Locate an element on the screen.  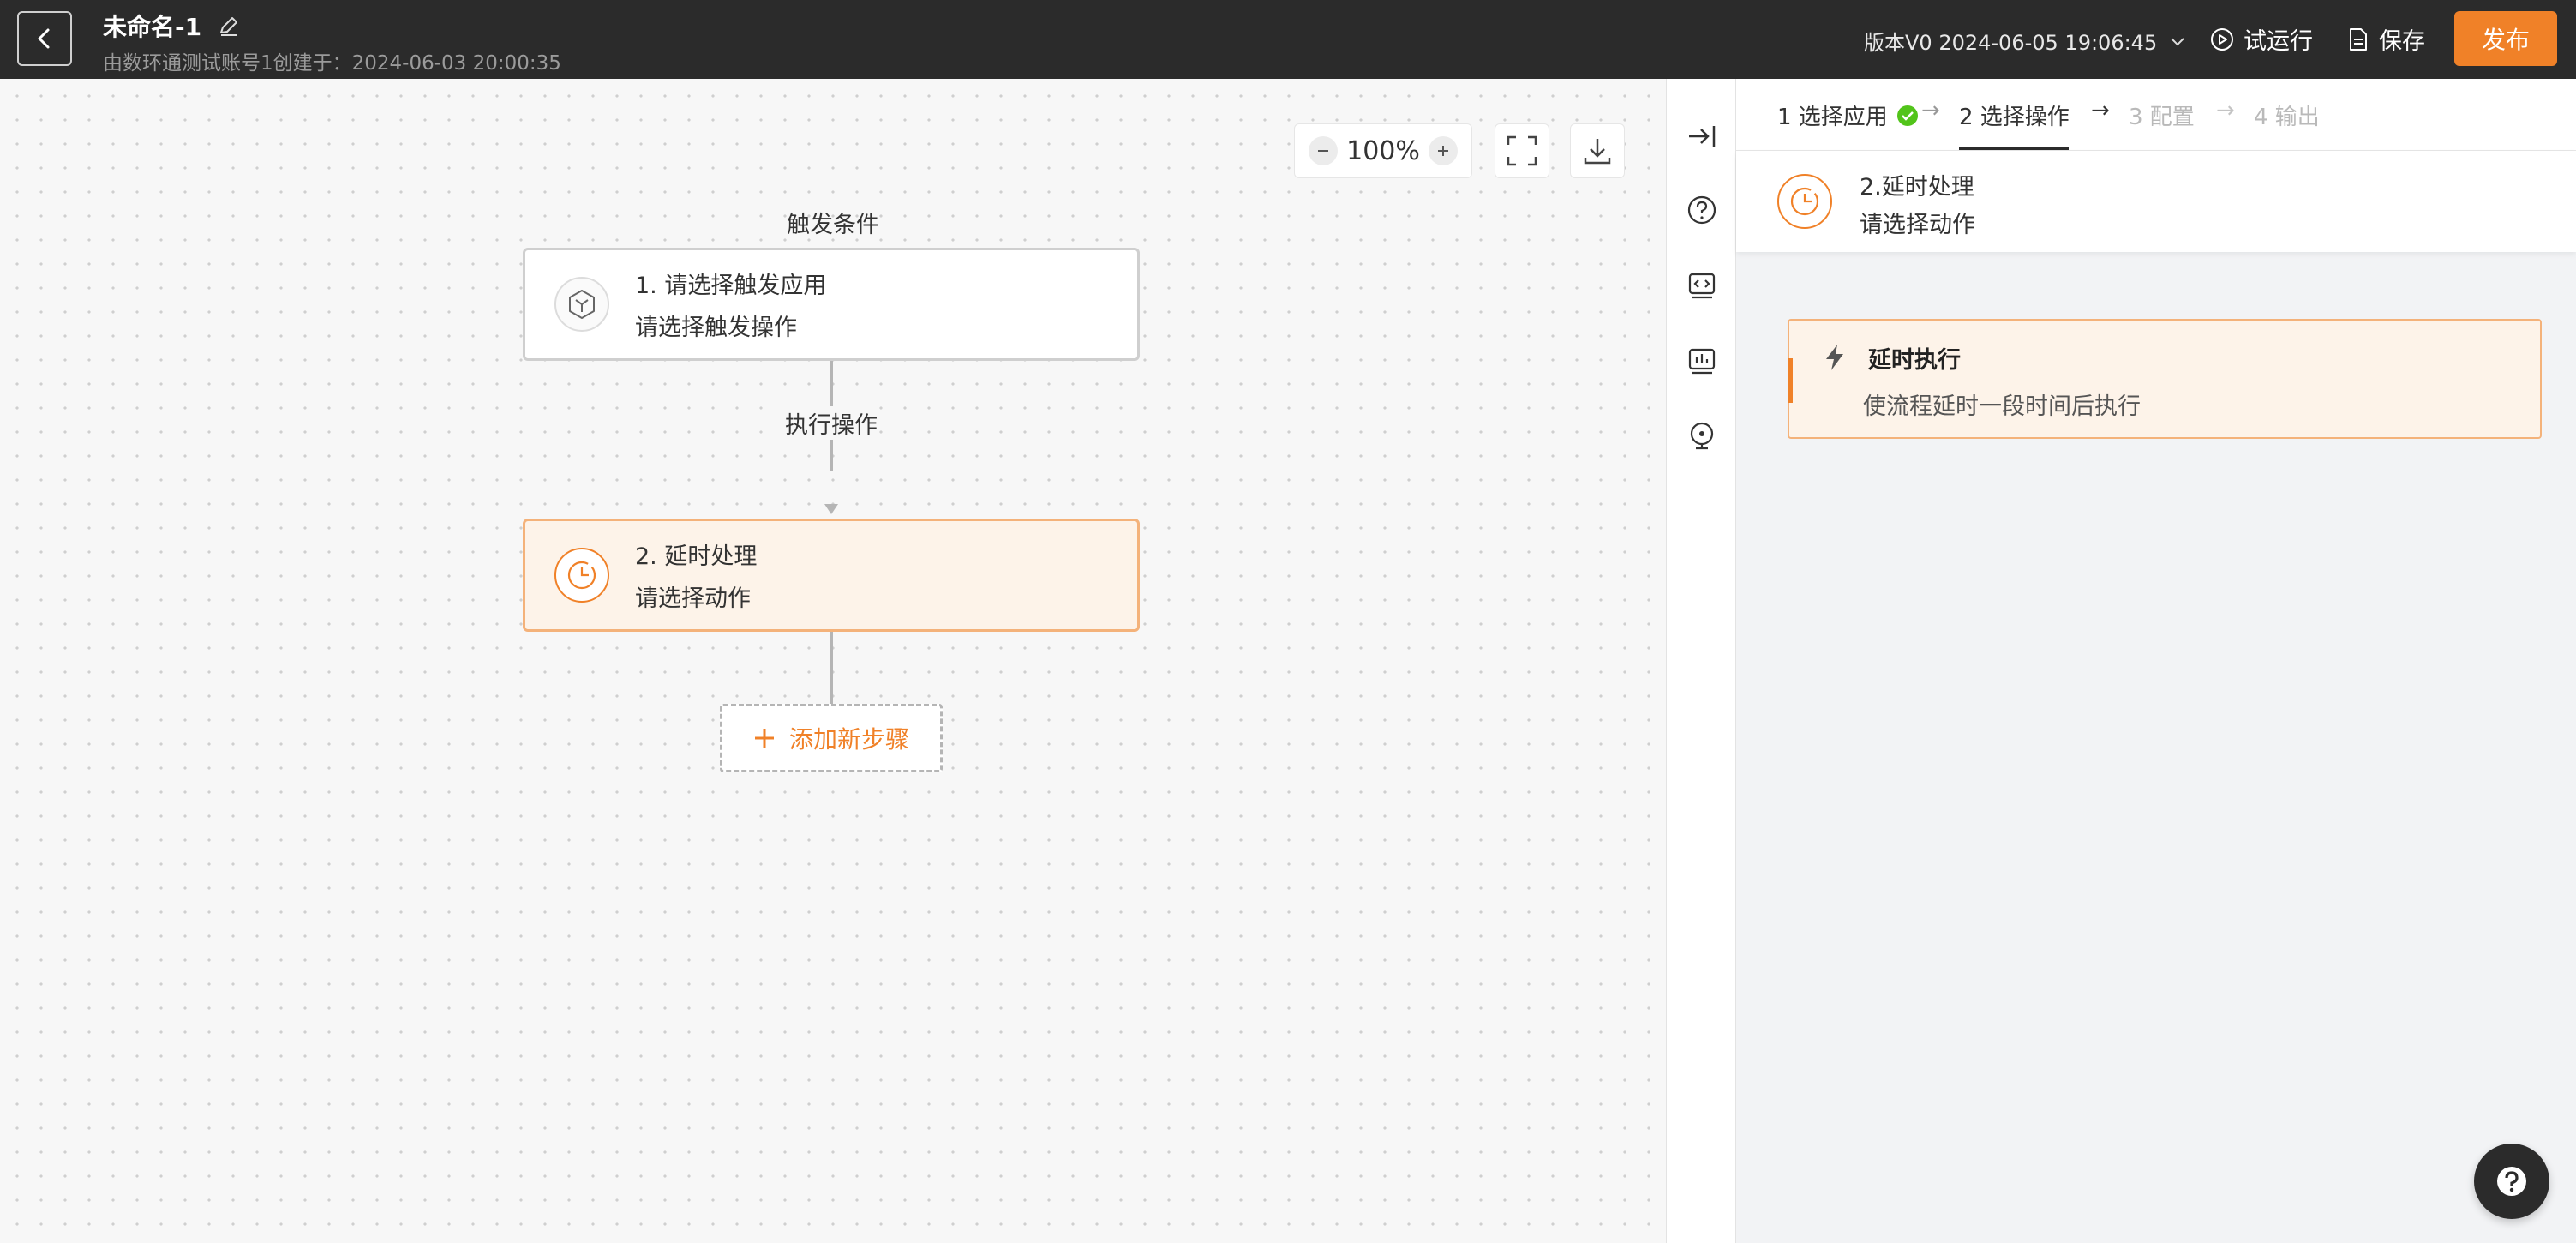
code-icon is located at coordinates (1702, 286).